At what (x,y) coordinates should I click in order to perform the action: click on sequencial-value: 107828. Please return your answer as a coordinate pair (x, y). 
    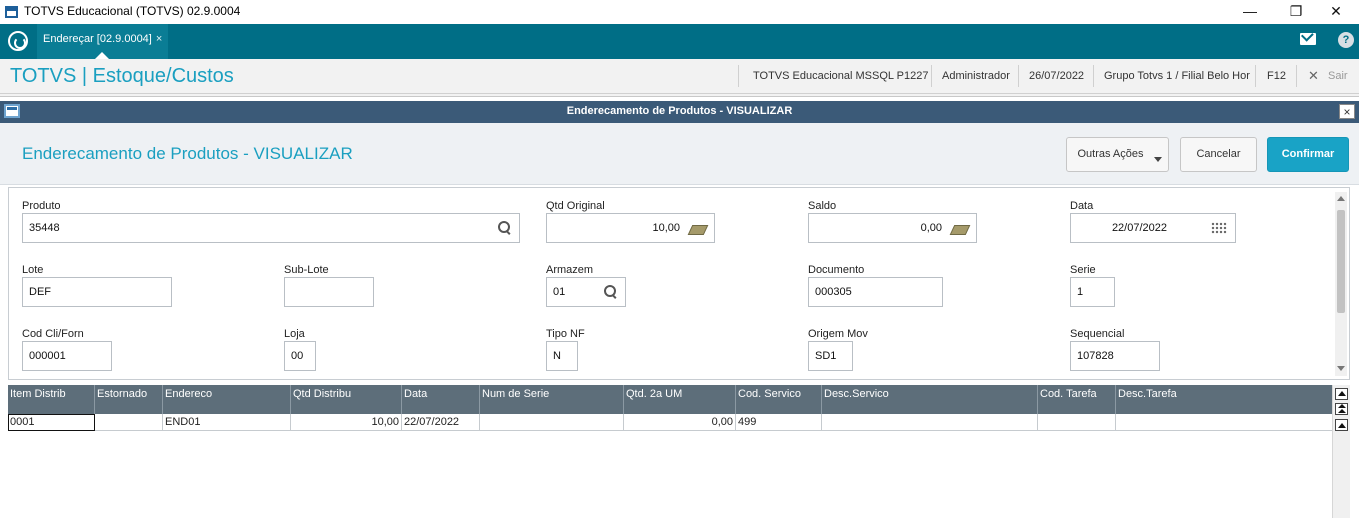
    Looking at the image, I should click on (1095, 356).